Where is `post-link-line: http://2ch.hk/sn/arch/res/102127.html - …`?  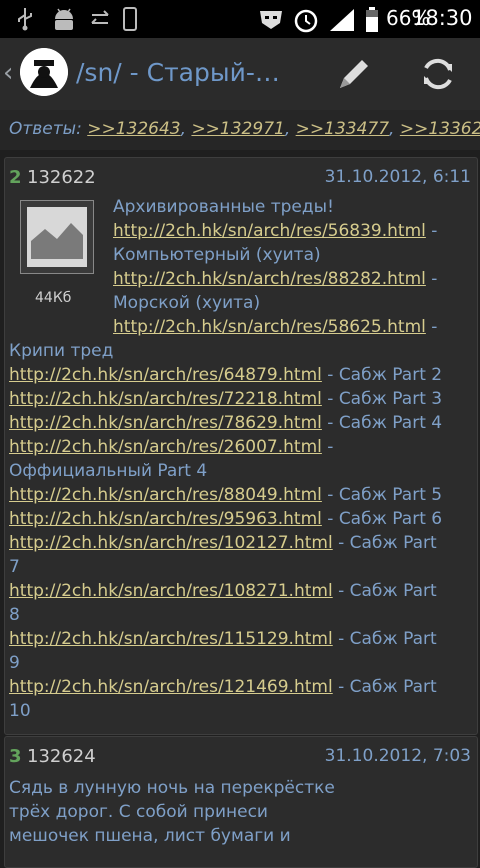
post-link-line: http://2ch.hk/sn/arch/res/102127.html - … is located at coordinates (225, 543).